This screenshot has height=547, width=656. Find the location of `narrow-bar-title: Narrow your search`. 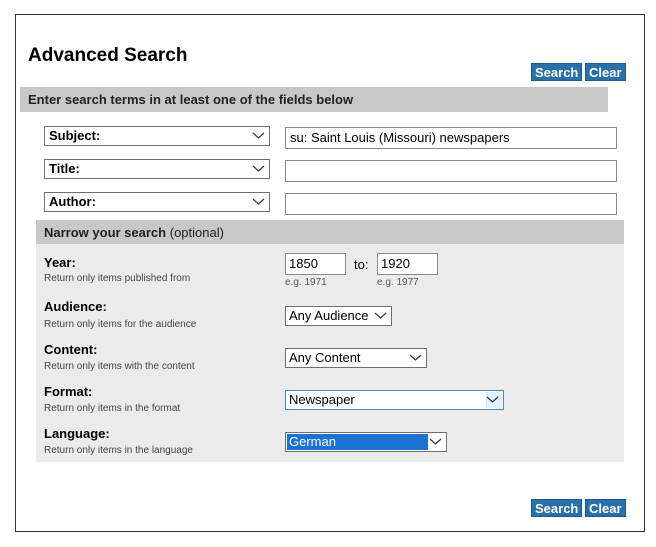

narrow-bar-title: Narrow your search is located at coordinates (105, 232).